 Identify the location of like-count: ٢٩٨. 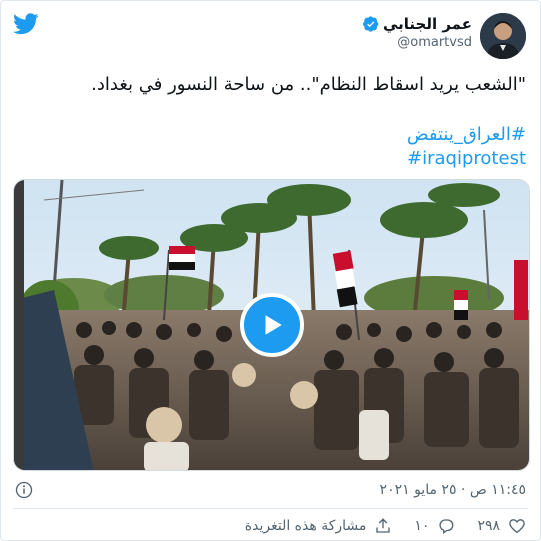
(488, 526).